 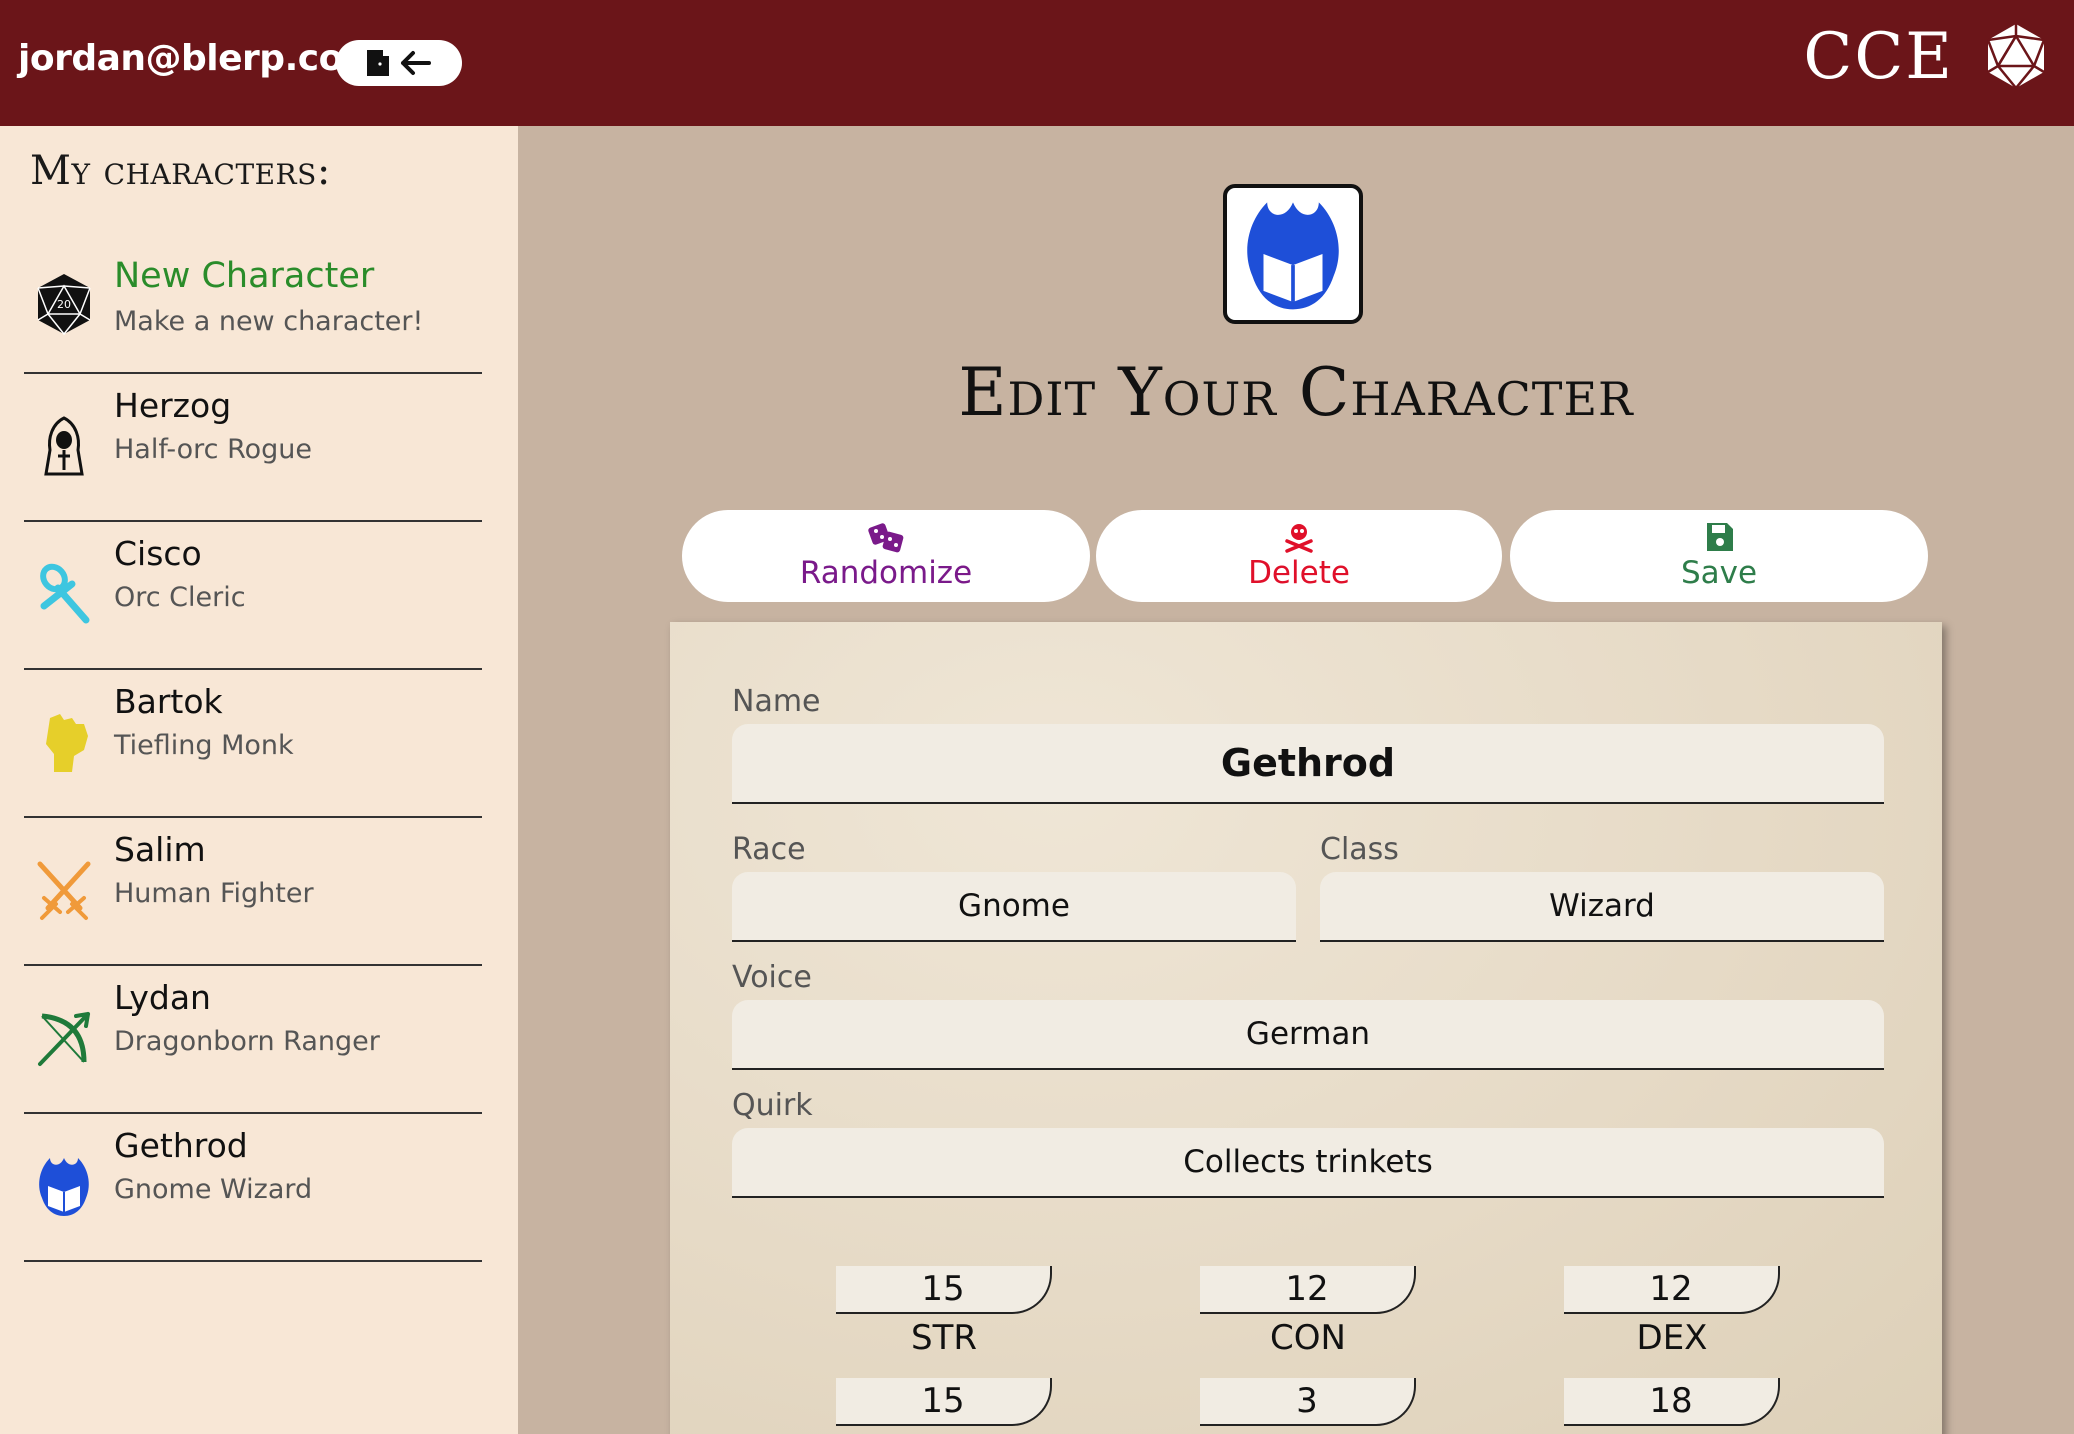 What do you see at coordinates (1308, 1338) in the screenshot?
I see `stat-name: CON` at bounding box center [1308, 1338].